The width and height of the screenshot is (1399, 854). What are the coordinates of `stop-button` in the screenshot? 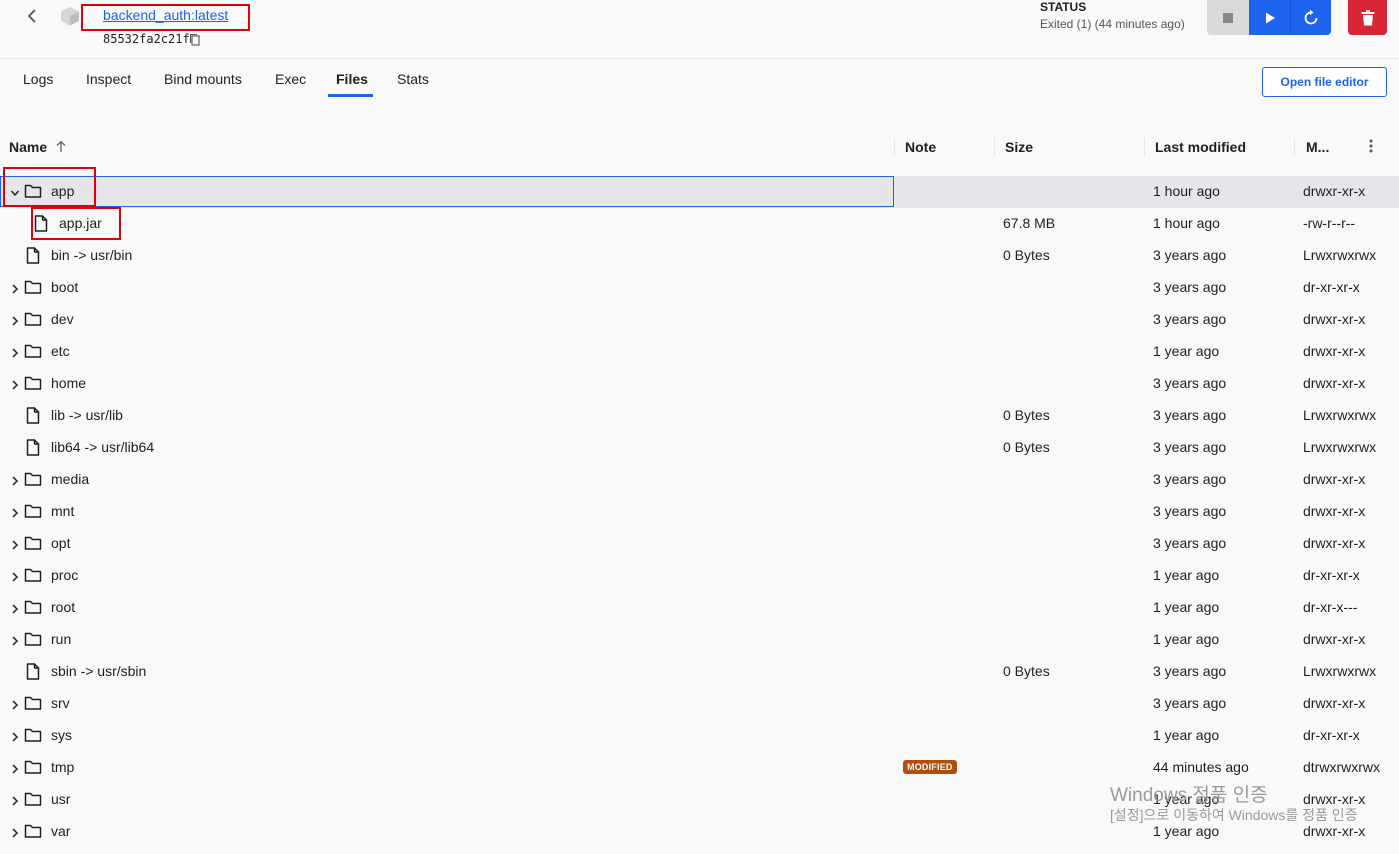 It's located at (1228, 17).